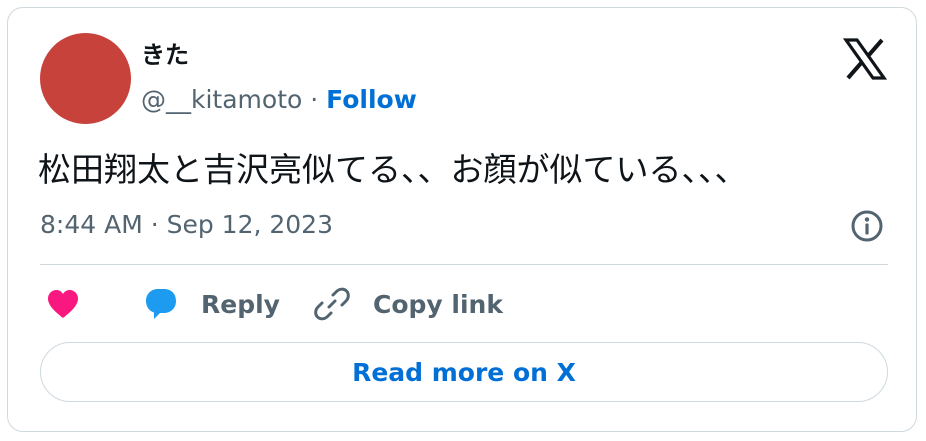 Image resolution: width=926 pixels, height=441 pixels. Describe the element at coordinates (161, 304) in the screenshot. I see `speech-bubble-icon` at that location.